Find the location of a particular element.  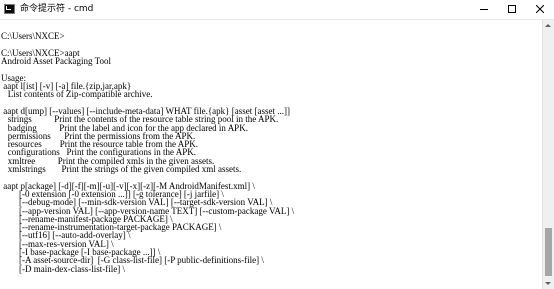

maximize-icon is located at coordinates (512, 9).